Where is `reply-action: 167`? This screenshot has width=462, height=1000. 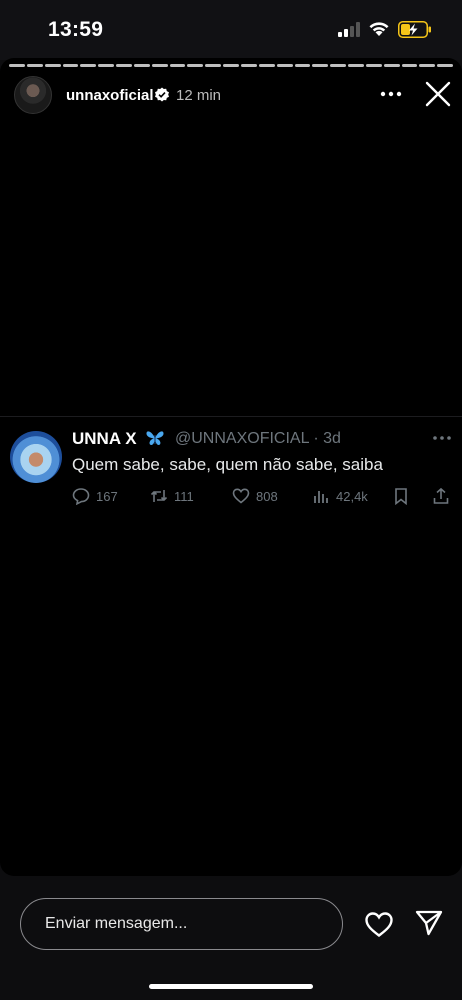
reply-action: 167 is located at coordinates (95, 496).